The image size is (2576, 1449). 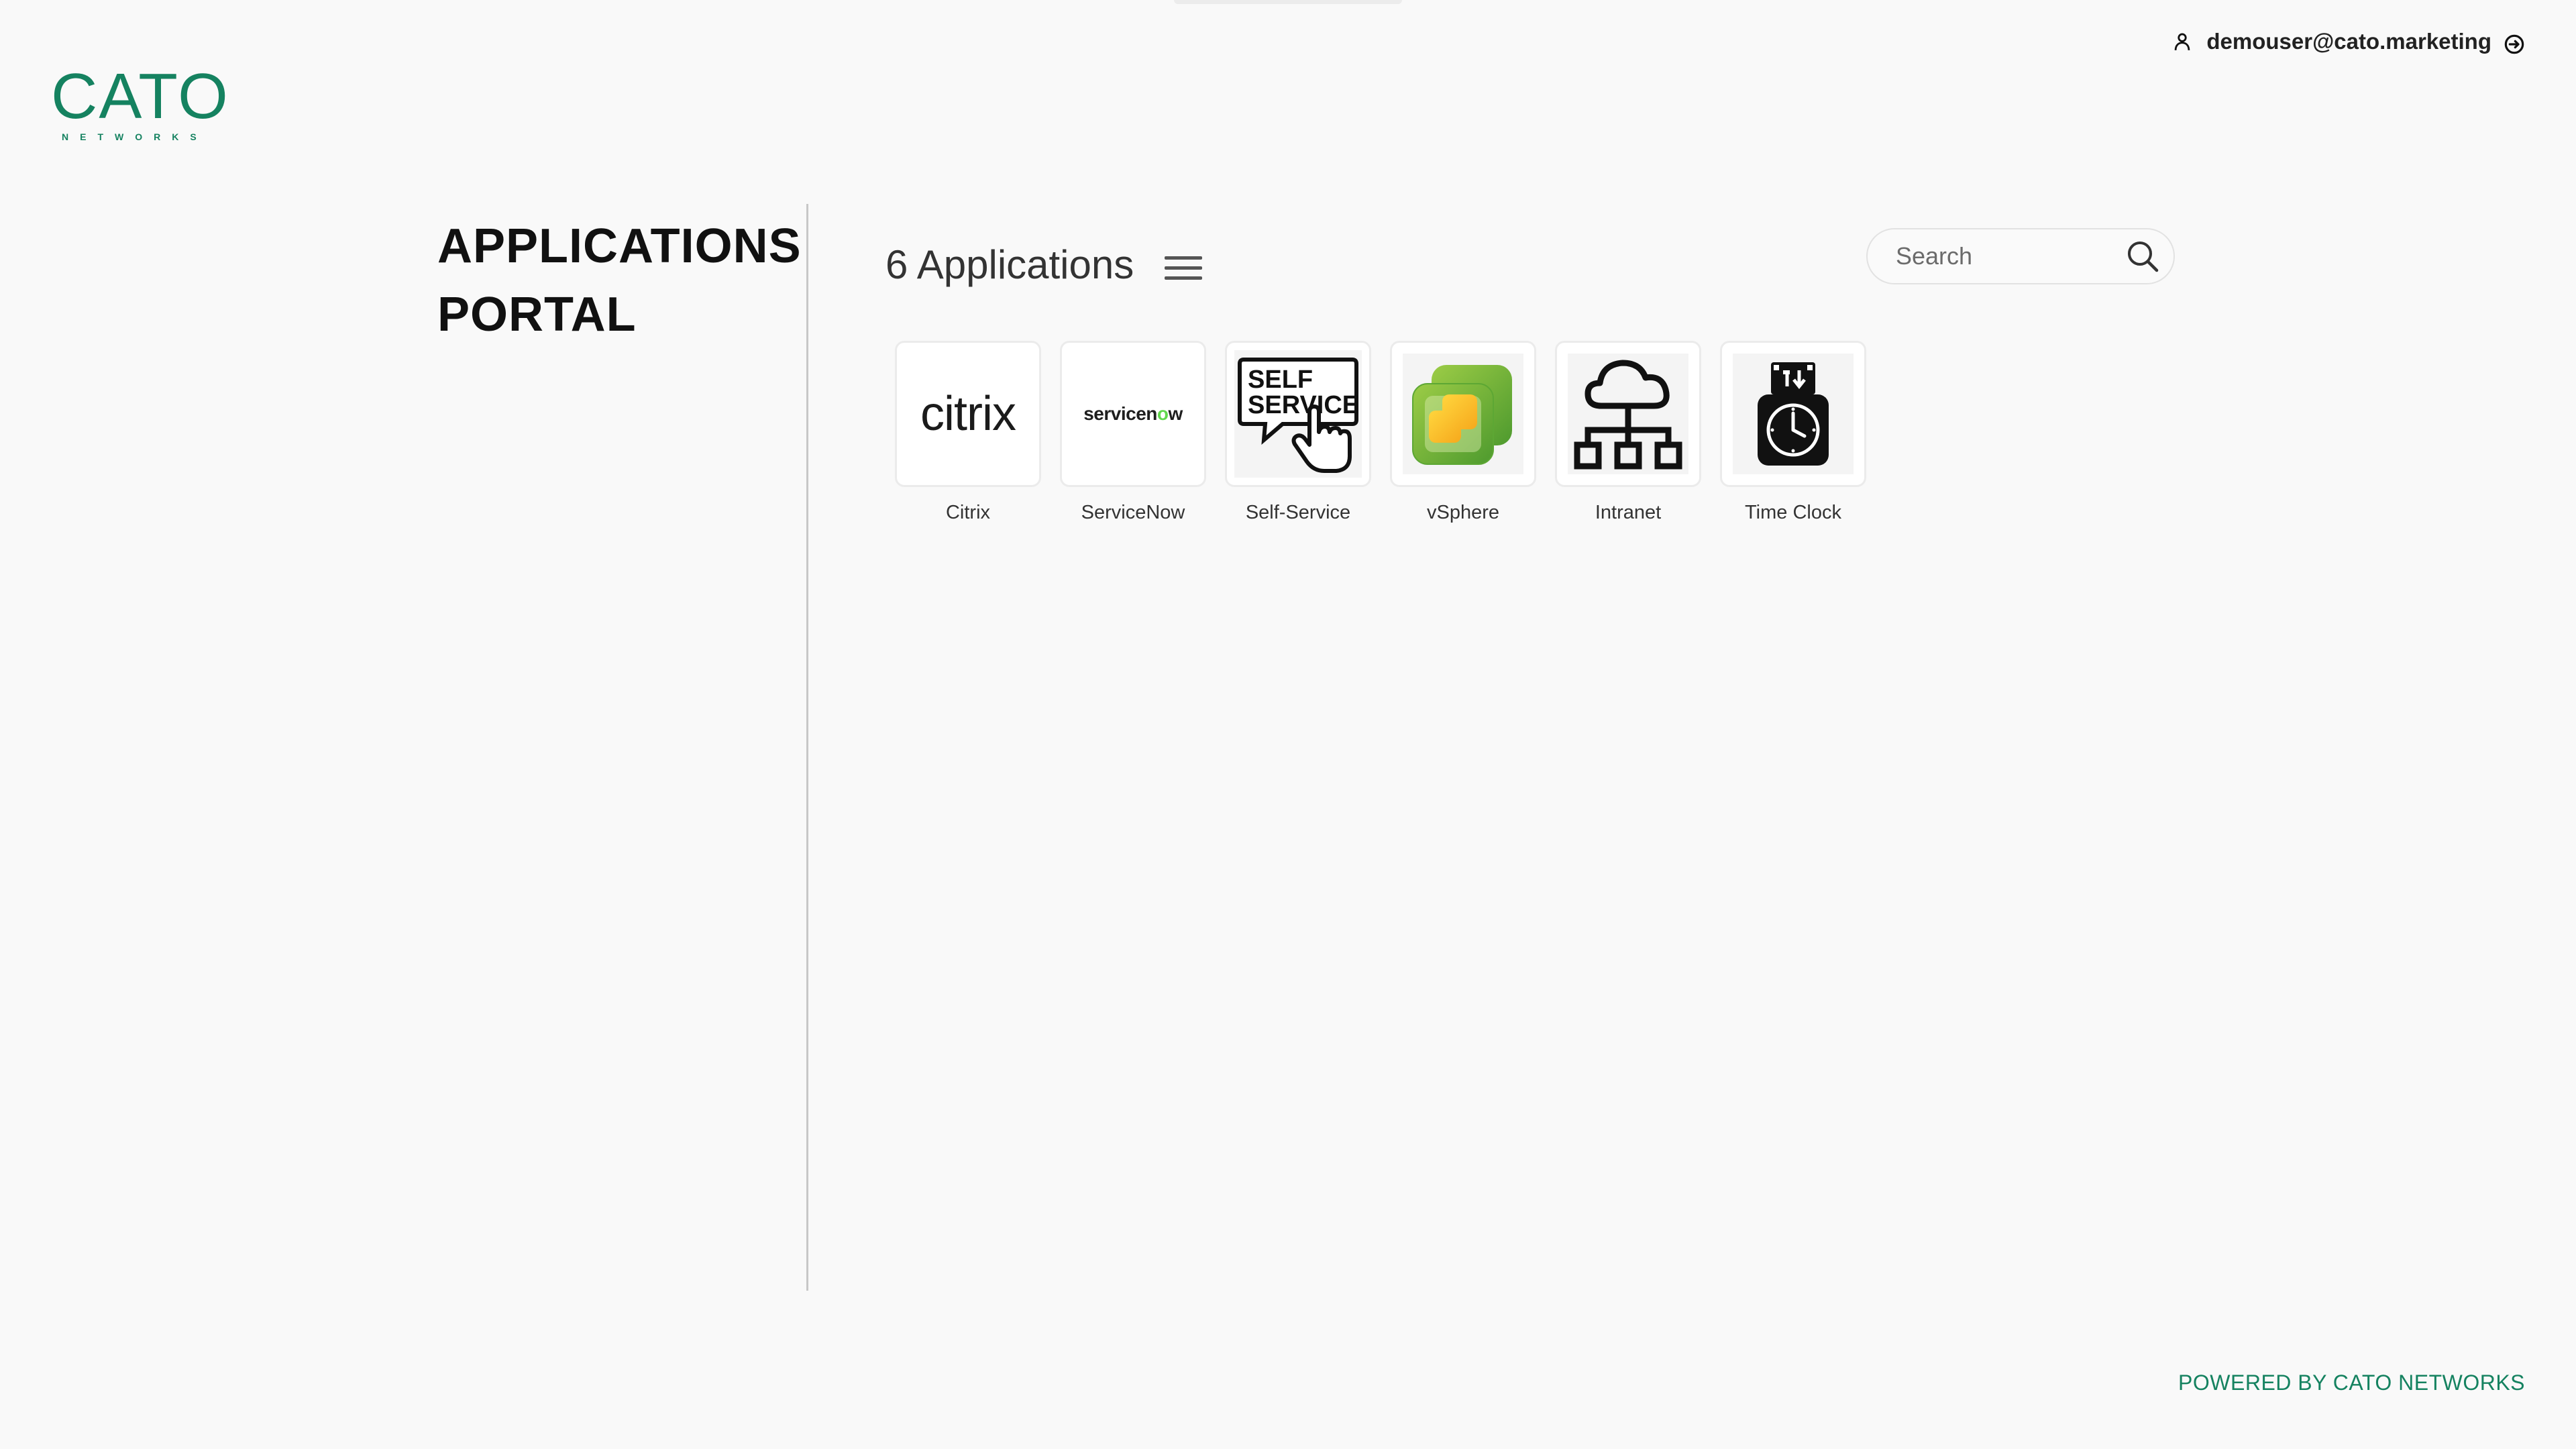 I want to click on logo-subtext: NETWORKS, so click(x=135, y=136).